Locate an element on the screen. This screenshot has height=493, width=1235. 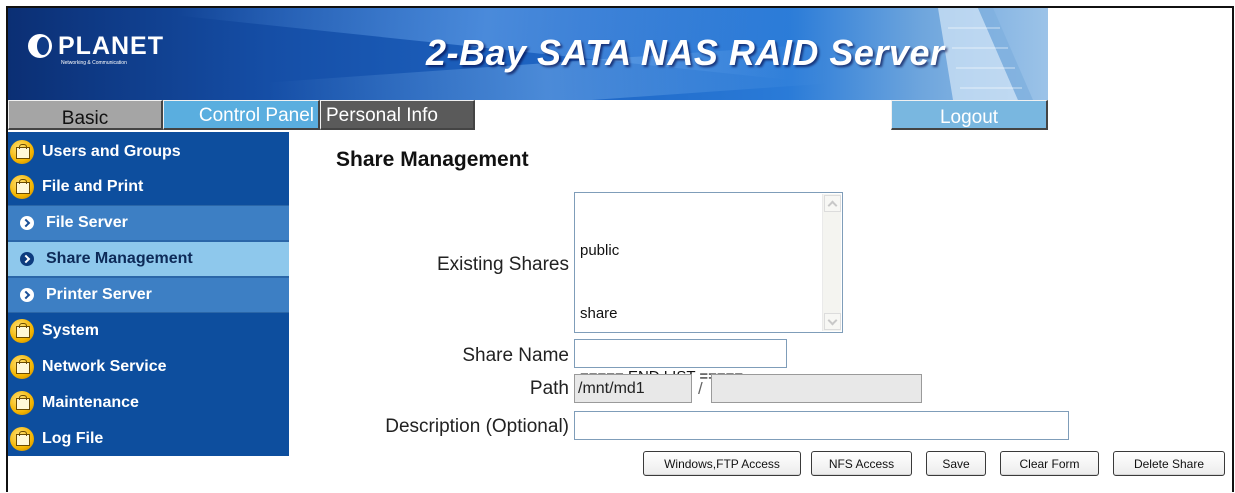
sidebar-item-label: File Server is located at coordinates (87, 222).